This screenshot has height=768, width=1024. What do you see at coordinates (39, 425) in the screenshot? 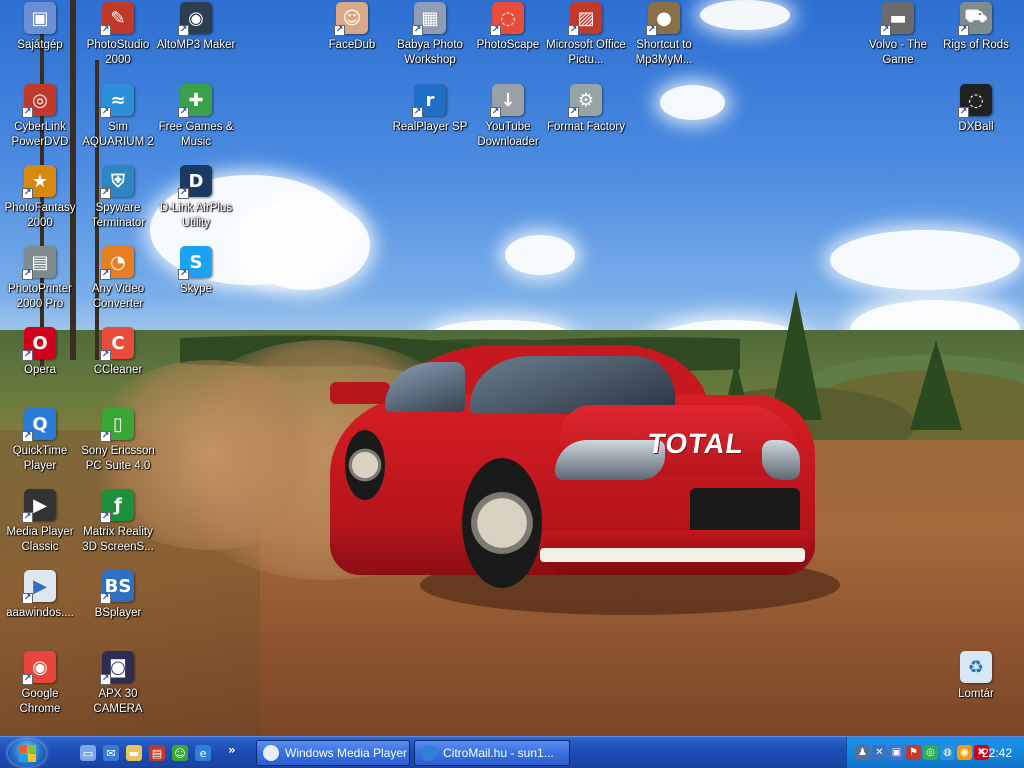
I see `quicktime-icon: Q ↗` at bounding box center [39, 425].